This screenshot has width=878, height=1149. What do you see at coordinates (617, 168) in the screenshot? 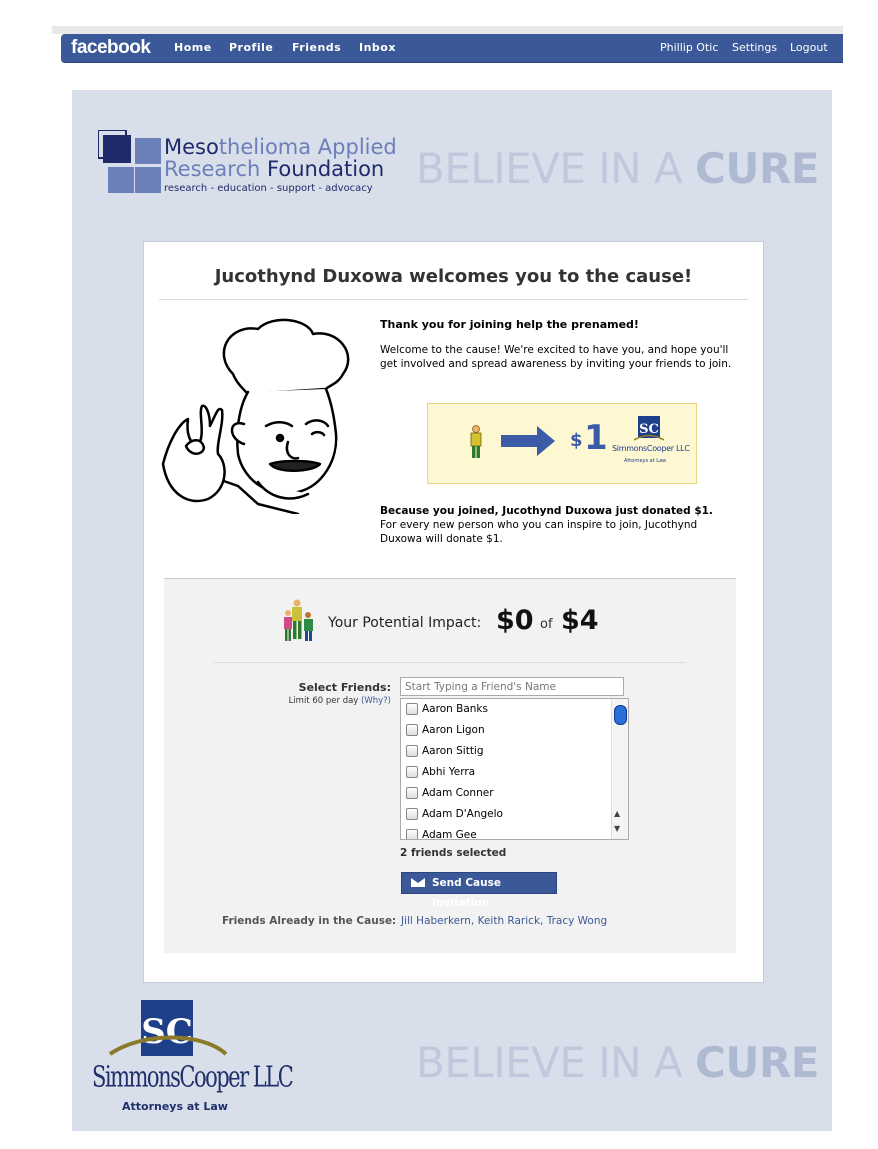
I see `believe-banner-top: BELIEVE IN A CURE` at bounding box center [617, 168].